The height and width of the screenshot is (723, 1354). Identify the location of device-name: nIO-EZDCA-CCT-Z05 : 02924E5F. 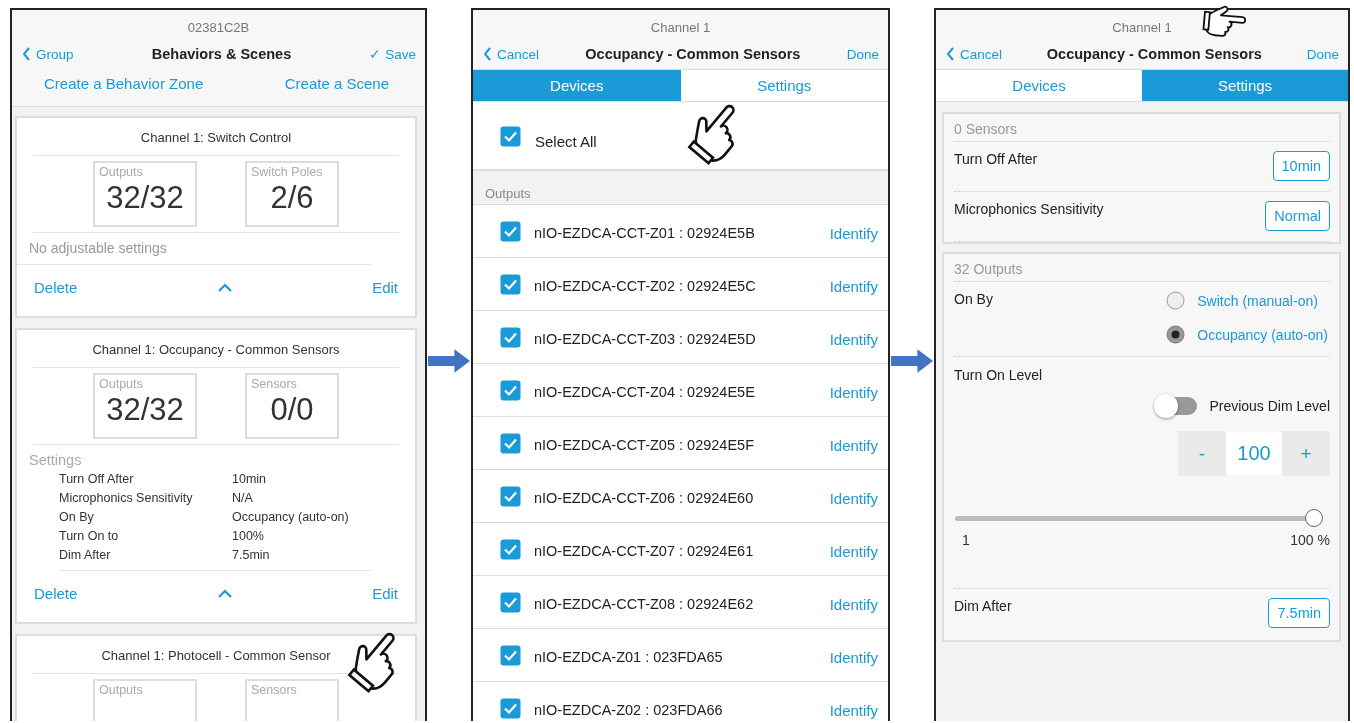
(644, 444).